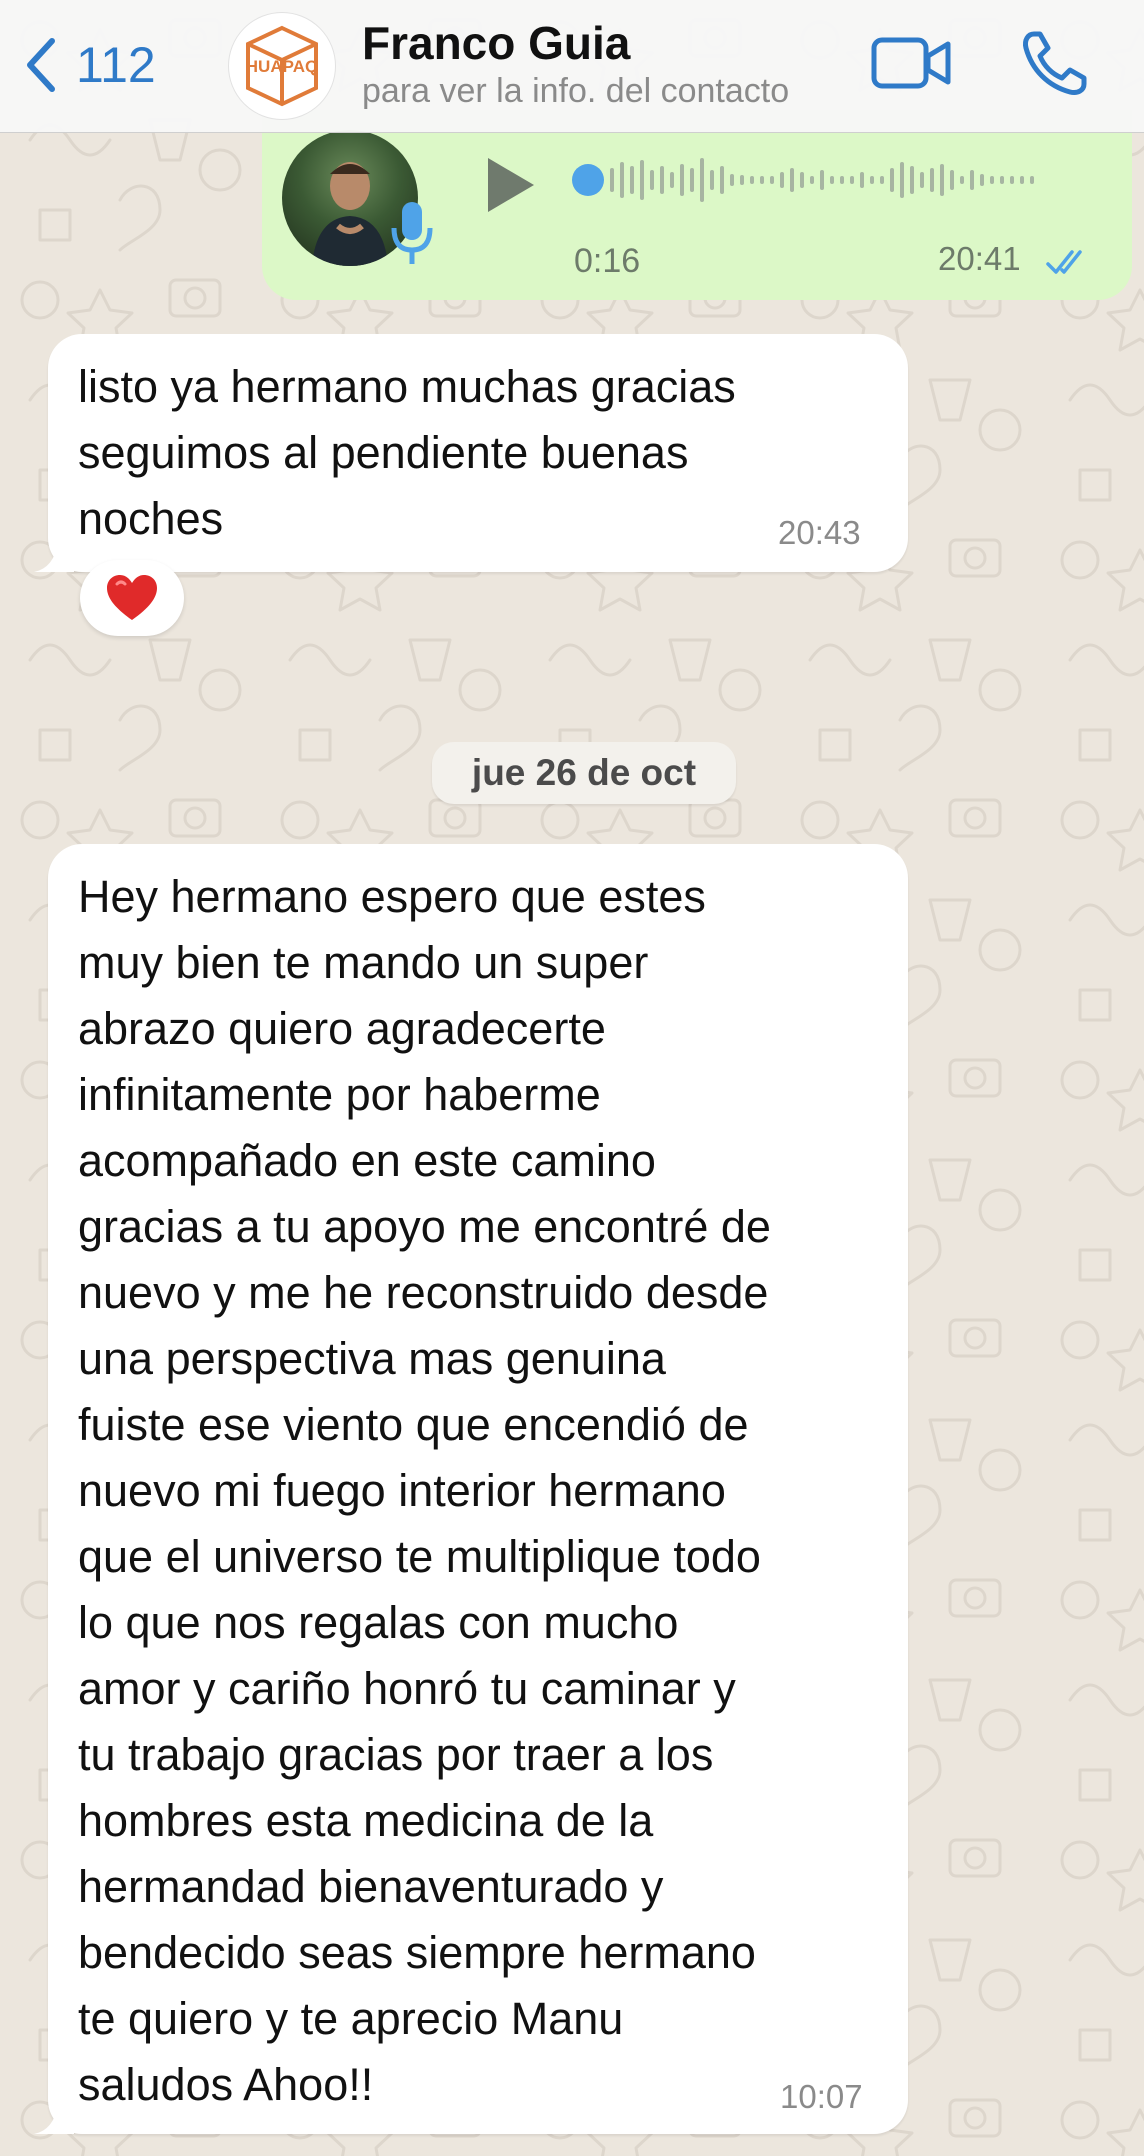  I want to click on date-separator: jue 26 de oct, so click(584, 773).